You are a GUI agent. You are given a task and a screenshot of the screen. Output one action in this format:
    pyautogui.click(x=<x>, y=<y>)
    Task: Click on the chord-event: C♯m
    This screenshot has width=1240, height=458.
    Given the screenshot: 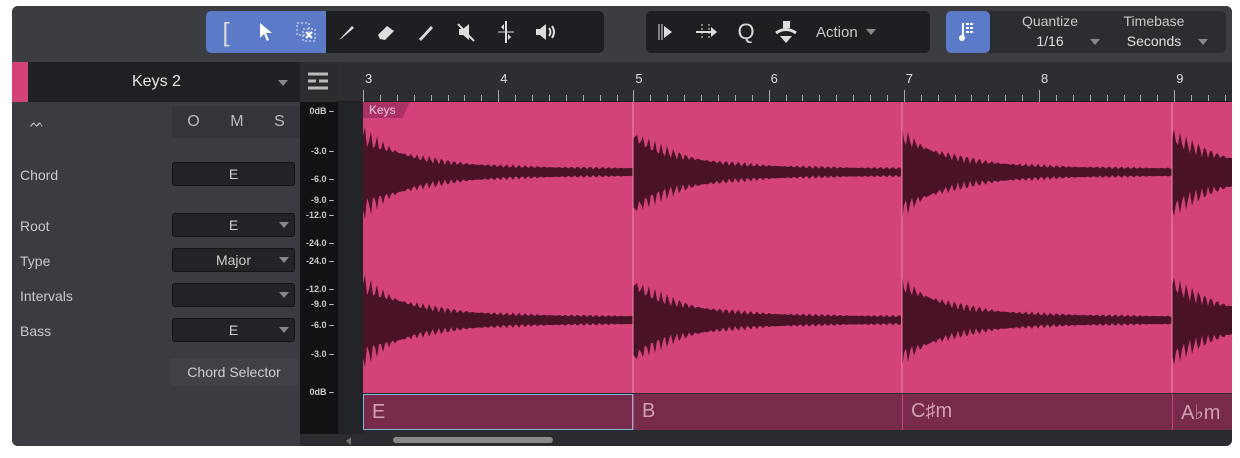 What is the action you would take?
    pyautogui.click(x=1037, y=412)
    